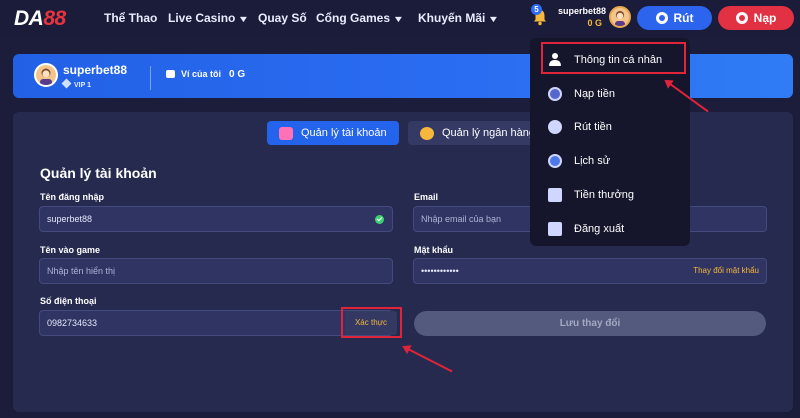  Describe the element at coordinates (426, 197) in the screenshot. I see `email-label: Email` at that location.